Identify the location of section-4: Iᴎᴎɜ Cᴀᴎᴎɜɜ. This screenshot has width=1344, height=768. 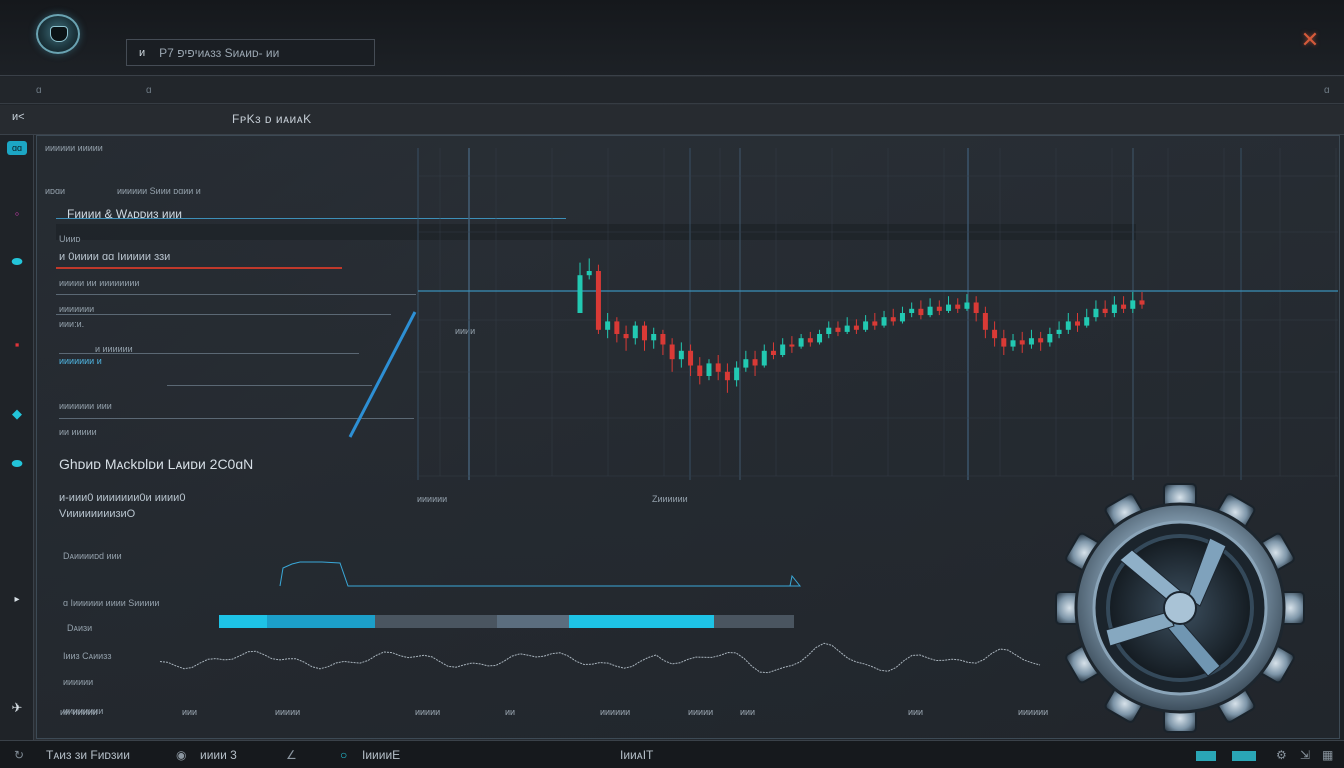
(87, 656).